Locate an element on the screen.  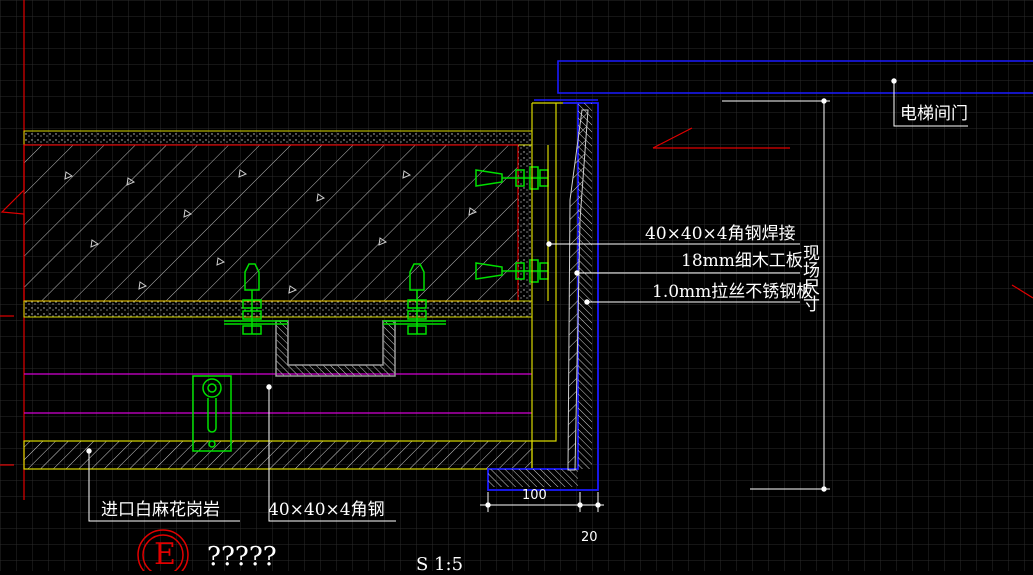
dimension-100: 100 is located at coordinates (534, 495).